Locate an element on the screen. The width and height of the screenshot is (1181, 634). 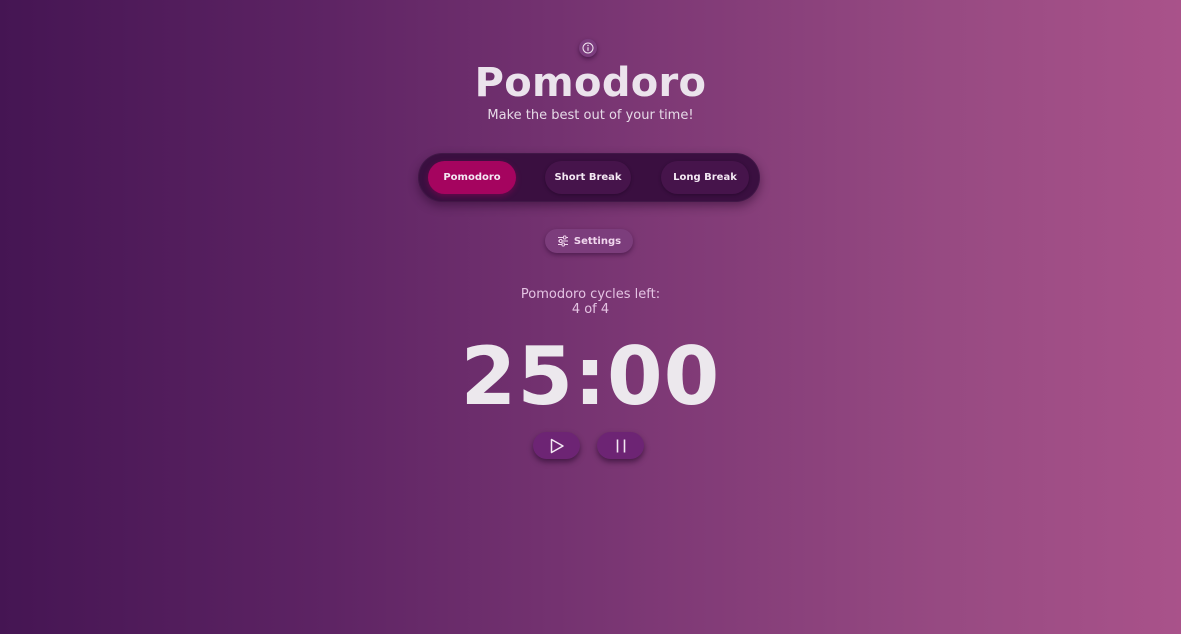
pause-icon is located at coordinates (620, 445).